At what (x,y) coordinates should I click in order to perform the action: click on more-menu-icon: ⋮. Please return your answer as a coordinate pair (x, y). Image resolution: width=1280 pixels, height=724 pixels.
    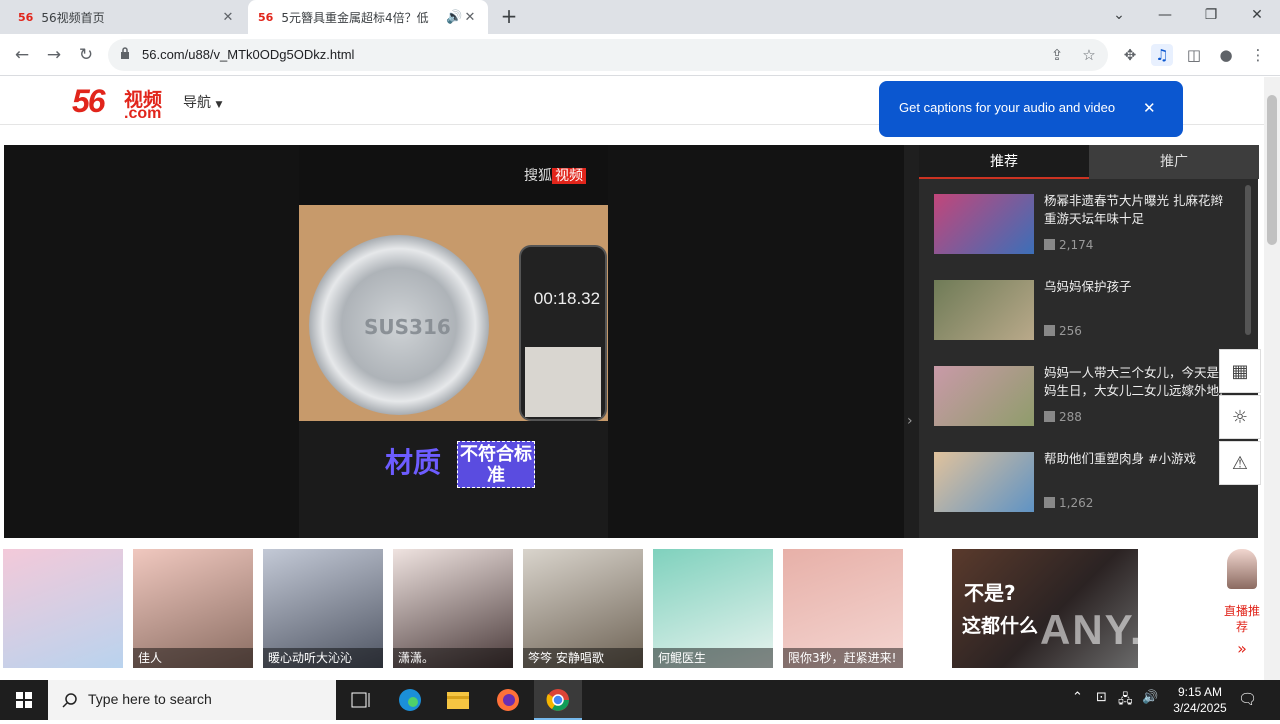
    Looking at the image, I should click on (1258, 55).